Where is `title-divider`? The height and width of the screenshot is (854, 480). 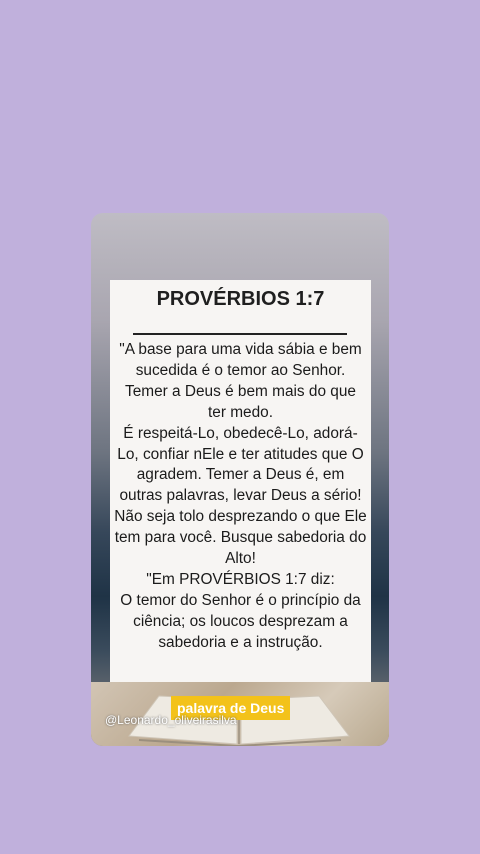 title-divider is located at coordinates (240, 334).